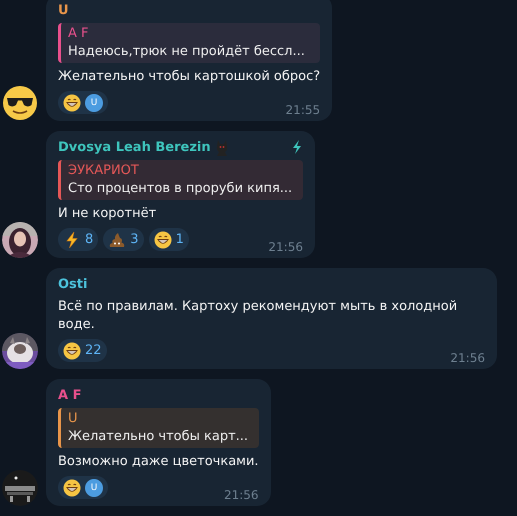 The height and width of the screenshot is (516, 517). Describe the element at coordinates (73, 284) in the screenshot. I see `sender-name: Osti` at that location.